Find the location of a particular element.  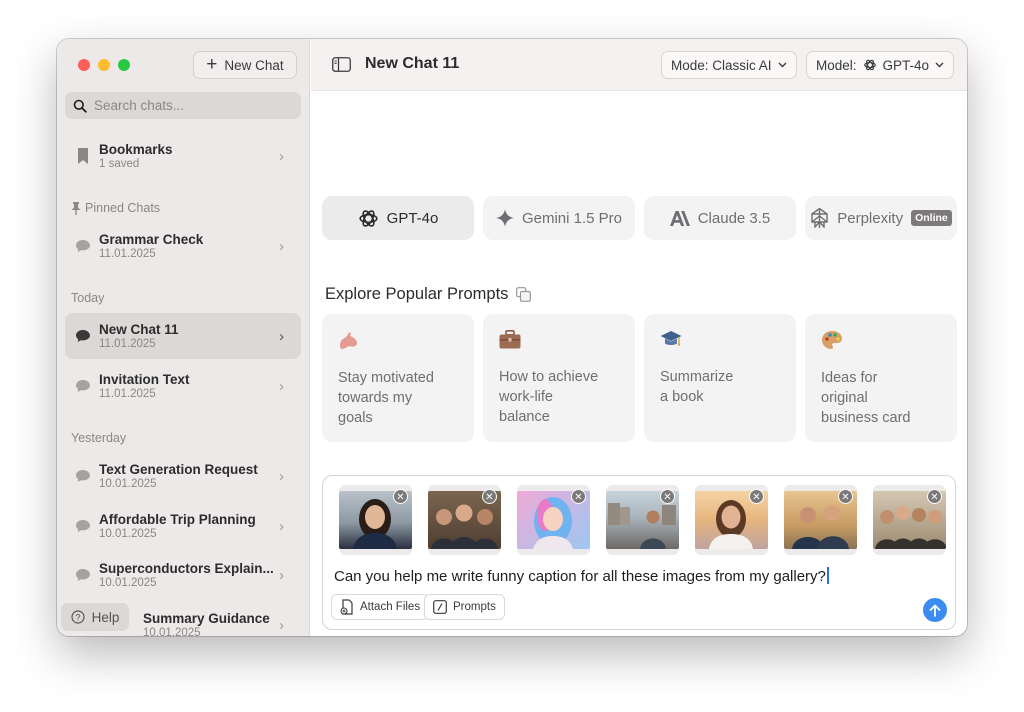

attach-file-icon is located at coordinates (346, 607).